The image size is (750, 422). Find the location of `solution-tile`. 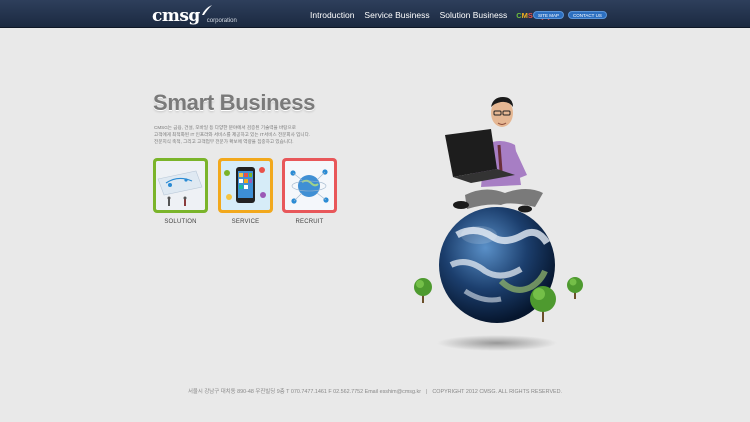

solution-tile is located at coordinates (180, 185).